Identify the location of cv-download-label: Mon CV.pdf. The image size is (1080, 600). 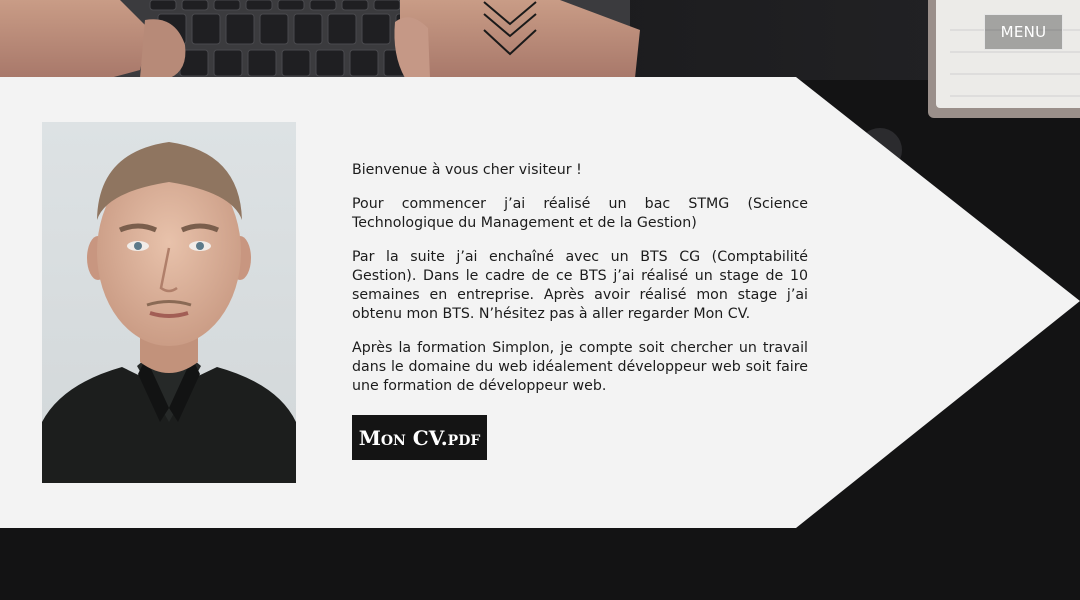
(419, 437).